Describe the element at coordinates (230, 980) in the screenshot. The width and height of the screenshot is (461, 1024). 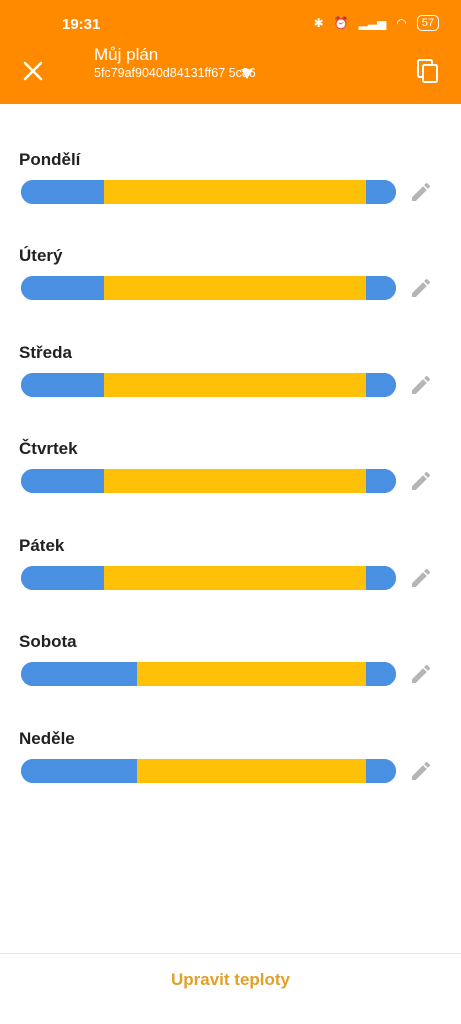
I see `edit-temperatures-button: Upravit teploty` at that location.